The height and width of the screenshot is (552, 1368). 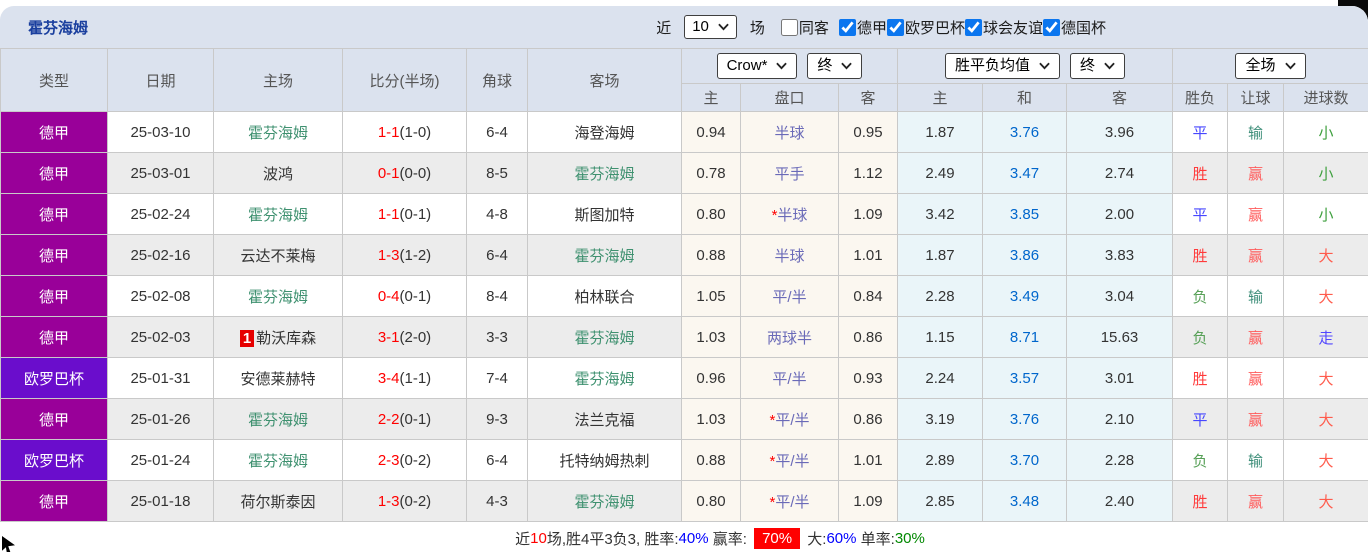 I want to click on asia-away-odds: 1.09, so click(x=868, y=214).